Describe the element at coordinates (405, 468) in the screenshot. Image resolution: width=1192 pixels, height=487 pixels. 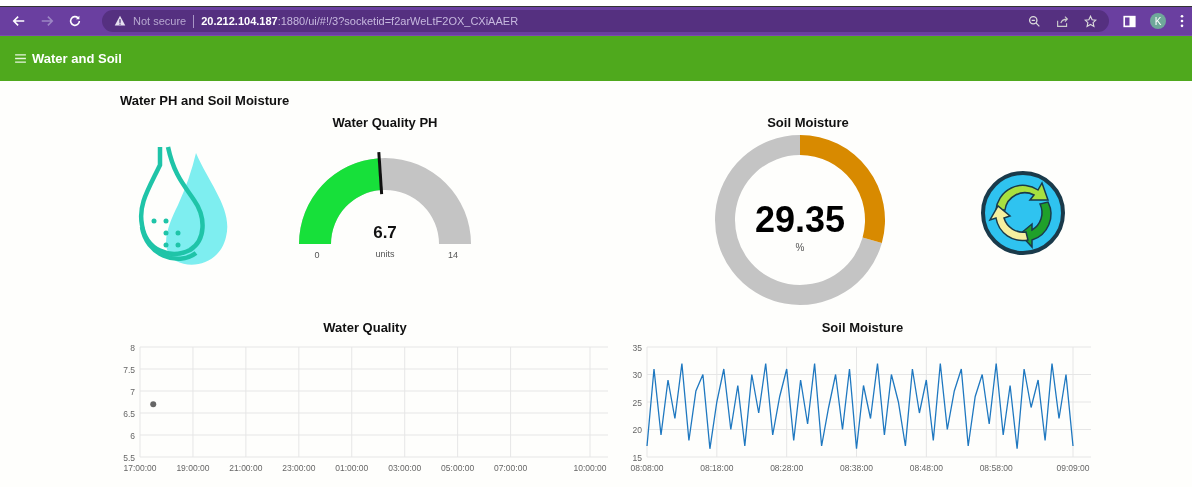
I see `axis-label: 03:00:00` at that location.